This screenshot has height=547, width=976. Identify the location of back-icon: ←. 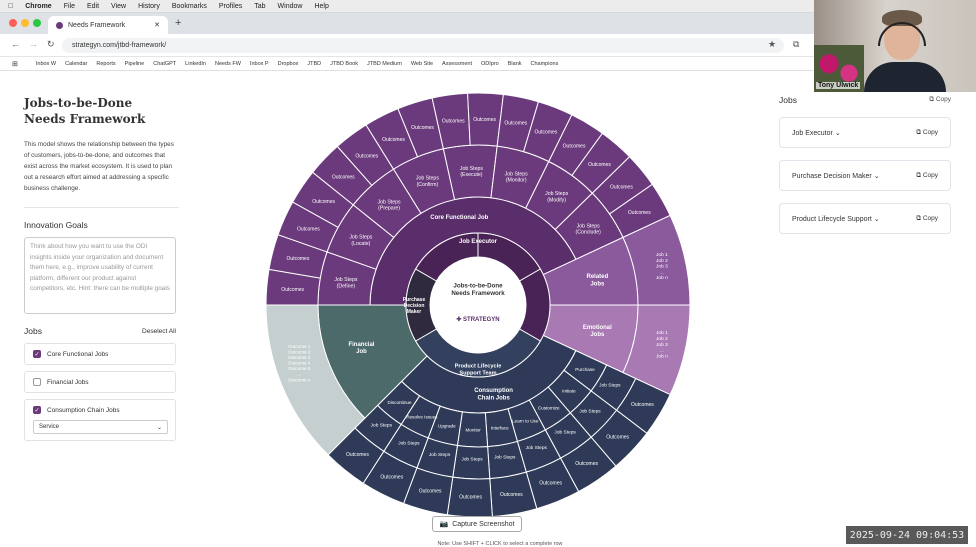
(15, 44).